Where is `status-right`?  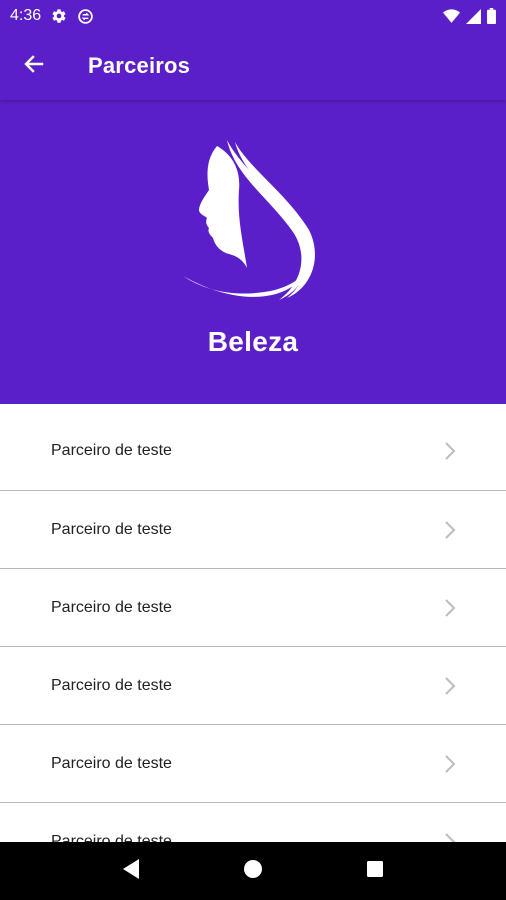
status-right is located at coordinates (469, 16).